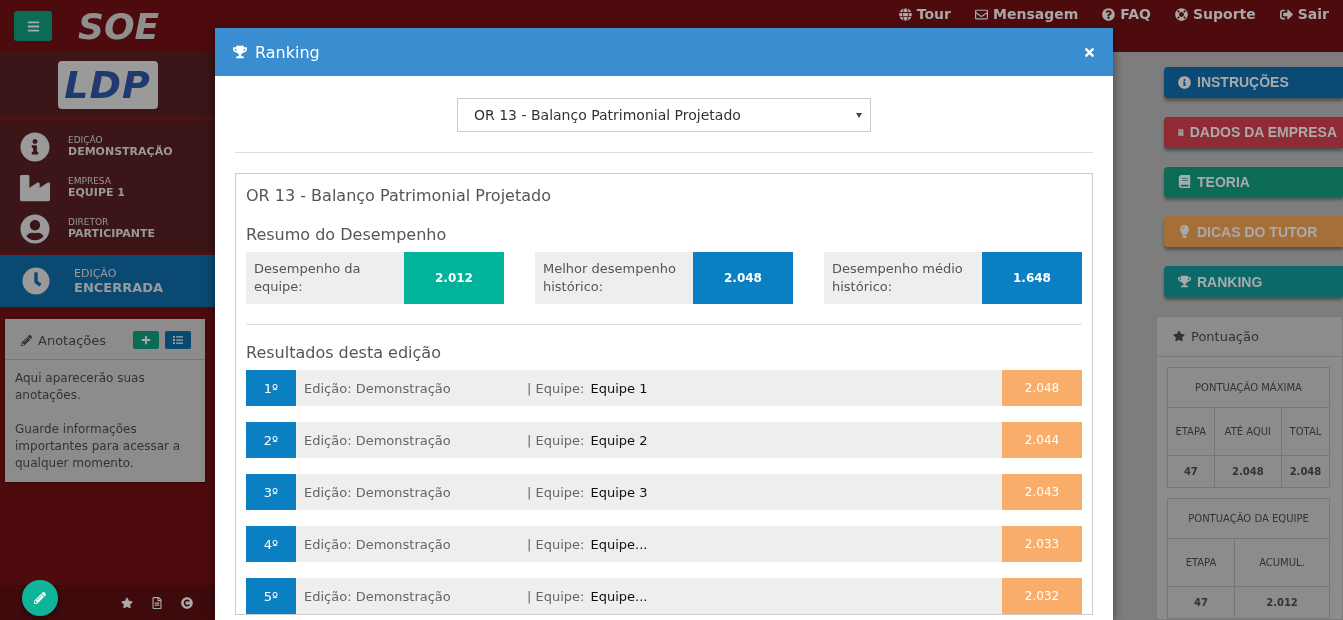 This screenshot has height=620, width=1343. What do you see at coordinates (1225, 336) in the screenshot?
I see `panel-title: Pontuação` at bounding box center [1225, 336].